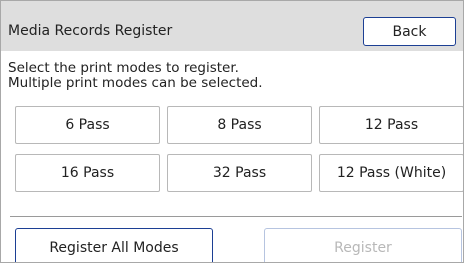 This screenshot has height=263, width=464. Describe the element at coordinates (123, 68) in the screenshot. I see `instruction-line-1: Select the print modes to register.` at that location.